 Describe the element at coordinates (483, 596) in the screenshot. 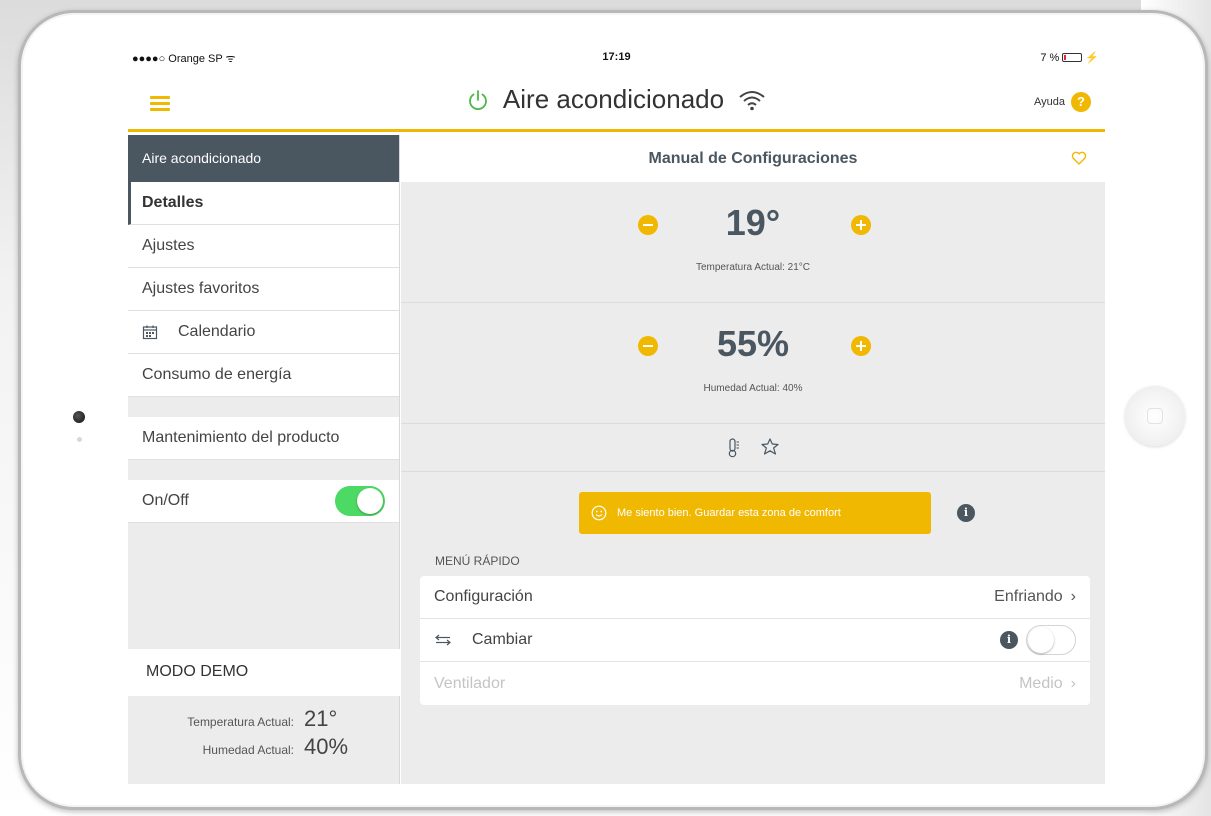

I see `config-label: Configuración` at that location.